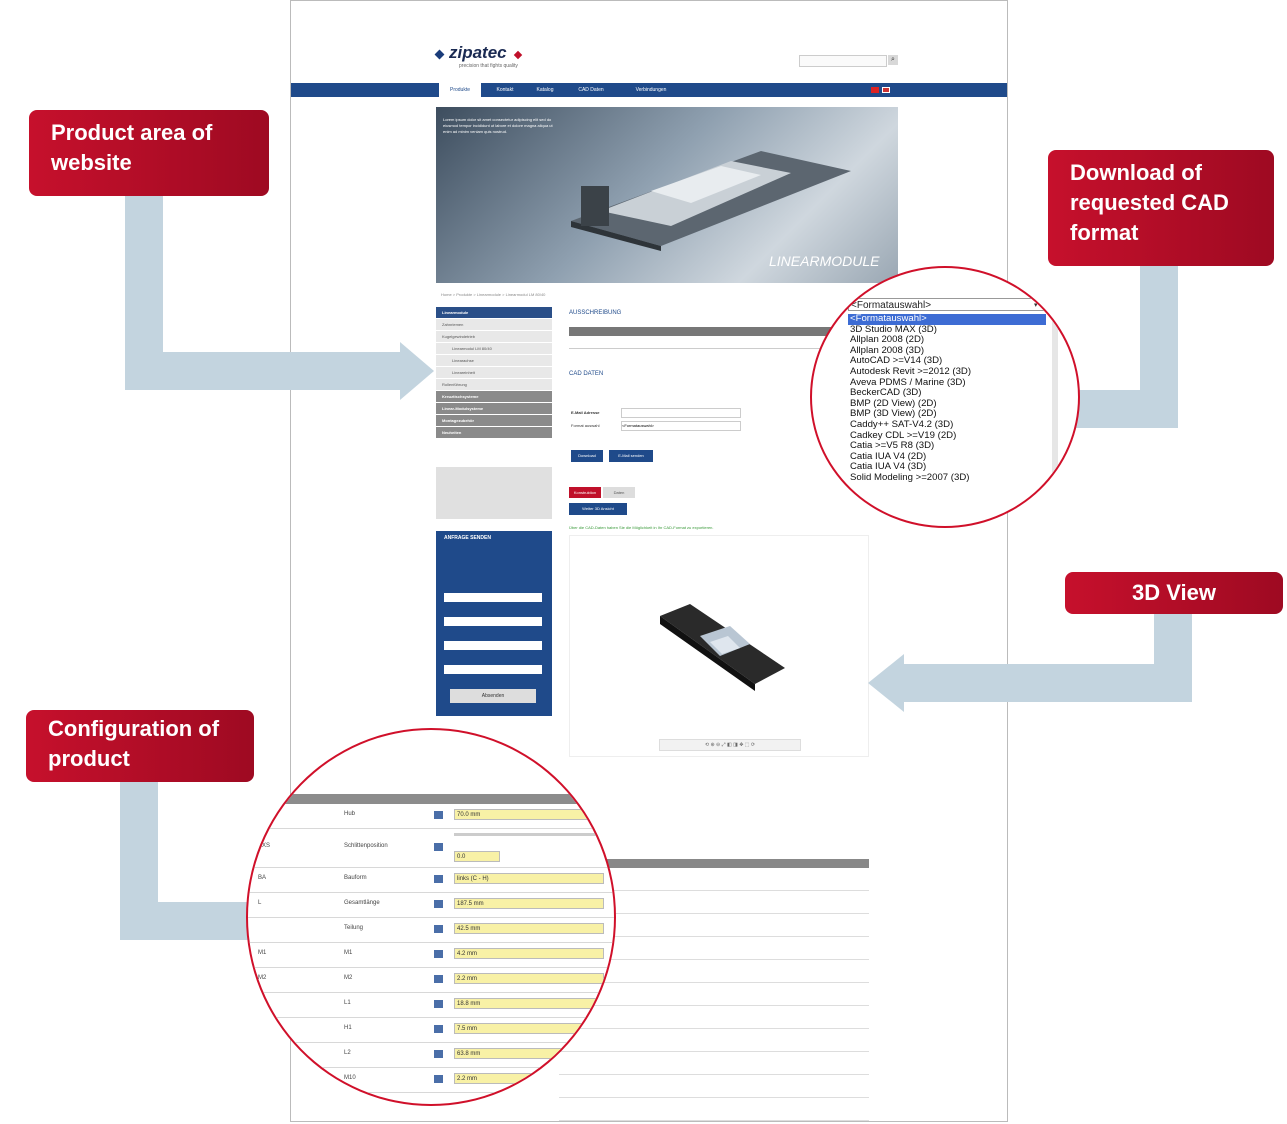 This screenshot has width=1287, height=1124. I want to click on arrow-product-head-icon, so click(417, 371).